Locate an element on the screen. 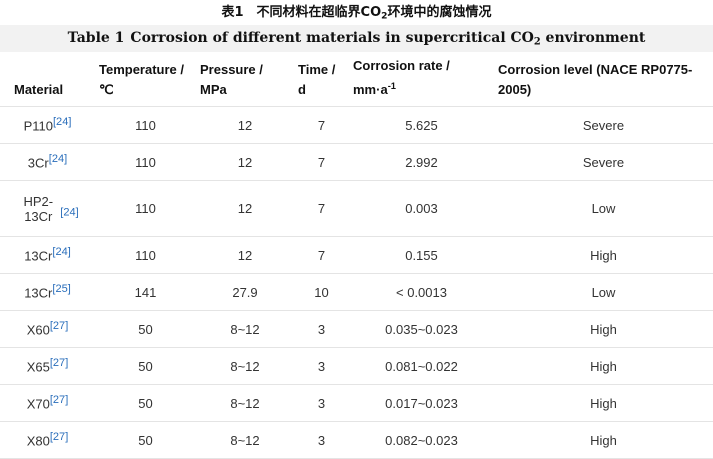  cell-rate: 5.625 is located at coordinates (421, 125).